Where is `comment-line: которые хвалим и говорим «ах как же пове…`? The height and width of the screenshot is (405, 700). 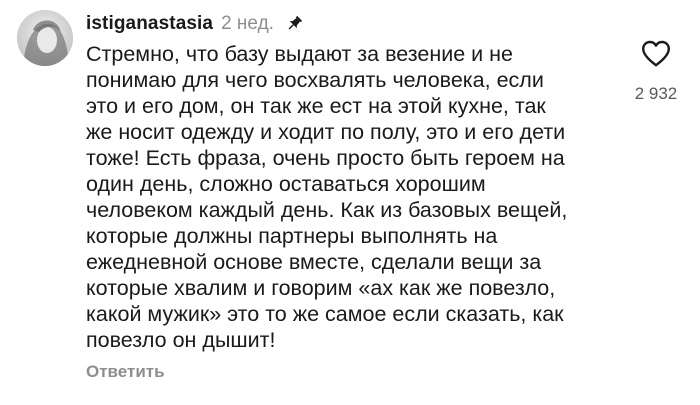
comment-line: которые хвалим и говорим «ах как же пове… is located at coordinates (321, 288).